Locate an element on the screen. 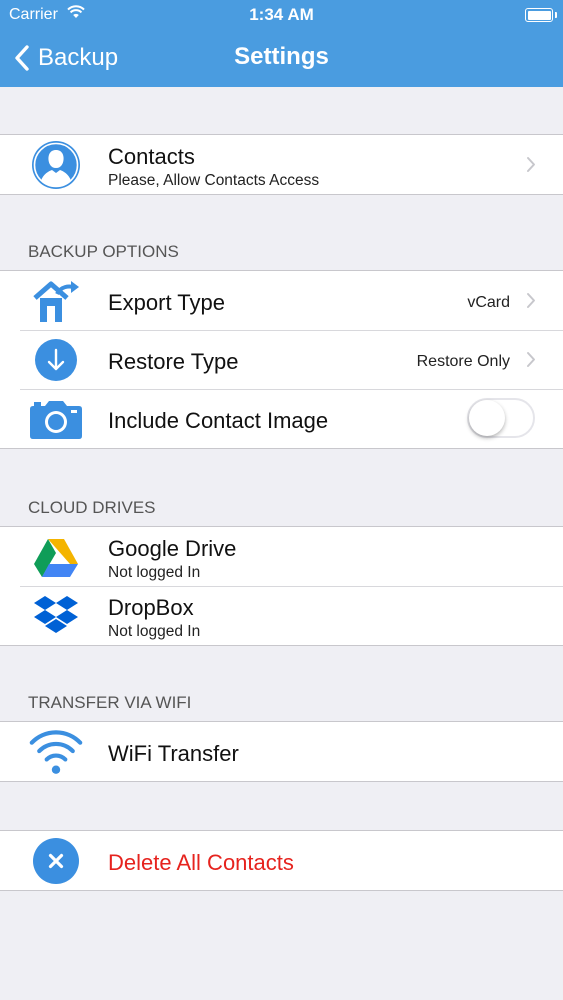 The height and width of the screenshot is (1000, 563). include-contact-image-title: Include Contact Image is located at coordinates (218, 420).